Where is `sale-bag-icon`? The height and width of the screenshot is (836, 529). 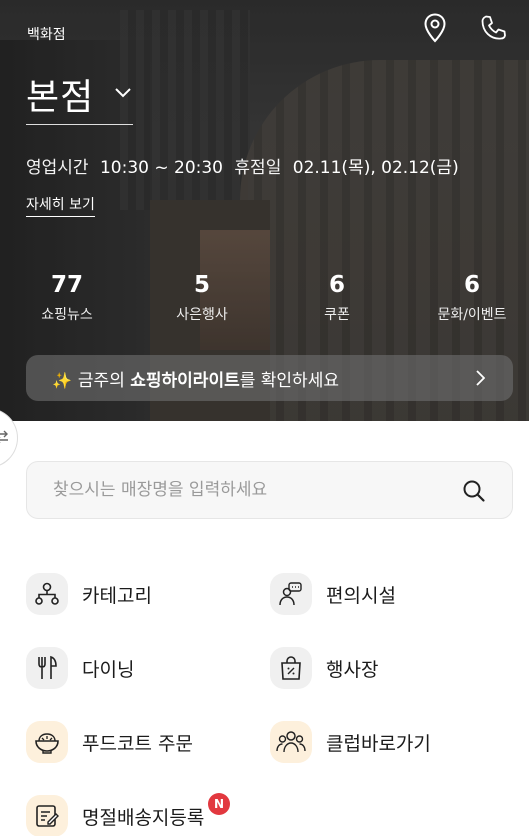 sale-bag-icon is located at coordinates (291, 668).